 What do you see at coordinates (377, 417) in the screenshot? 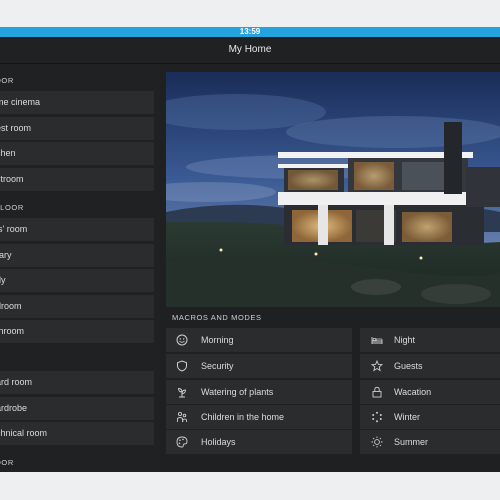
I see `snowflake-icon` at bounding box center [377, 417].